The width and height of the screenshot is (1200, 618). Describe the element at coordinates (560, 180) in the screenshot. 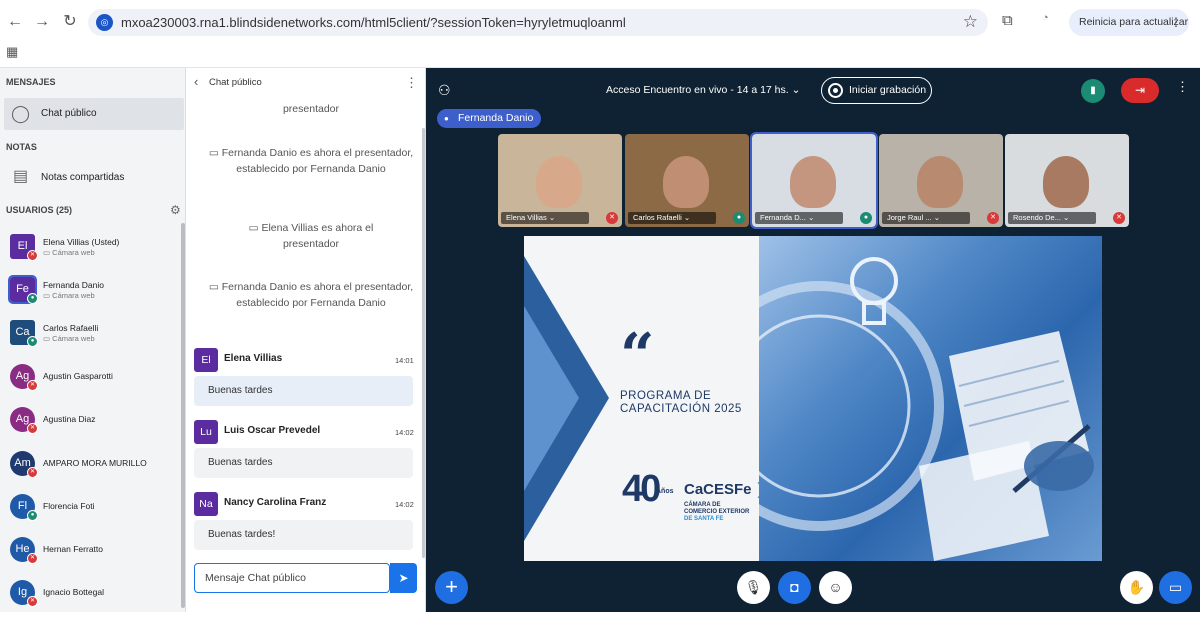

I see `video-tile: Elena Villias ⌄ ✕` at that location.